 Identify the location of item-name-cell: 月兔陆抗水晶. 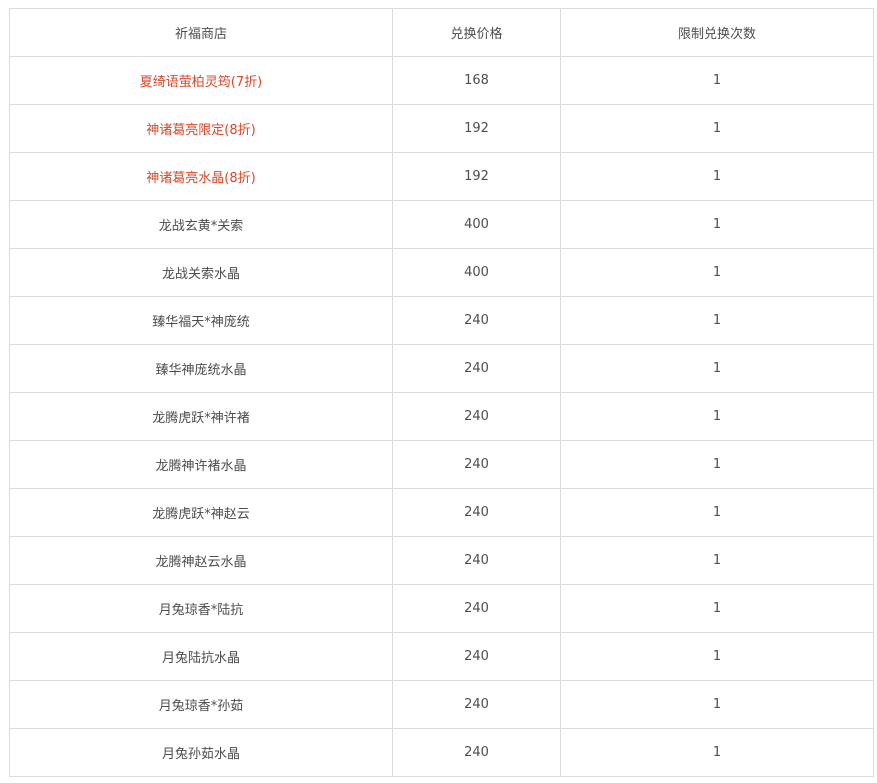
(201, 656).